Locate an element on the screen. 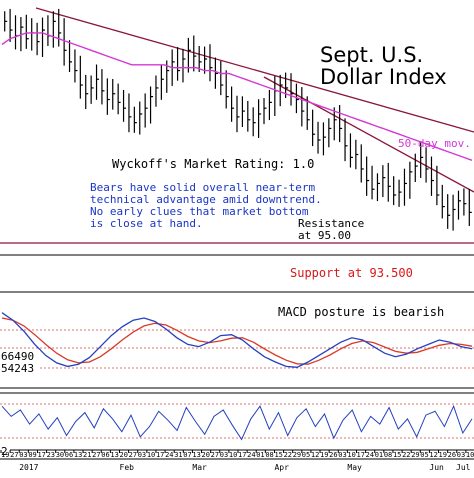 Image resolution: width=474 pixels, height=478 pixels. moving-average-label: 50-day mov. is located at coordinates (434, 143).